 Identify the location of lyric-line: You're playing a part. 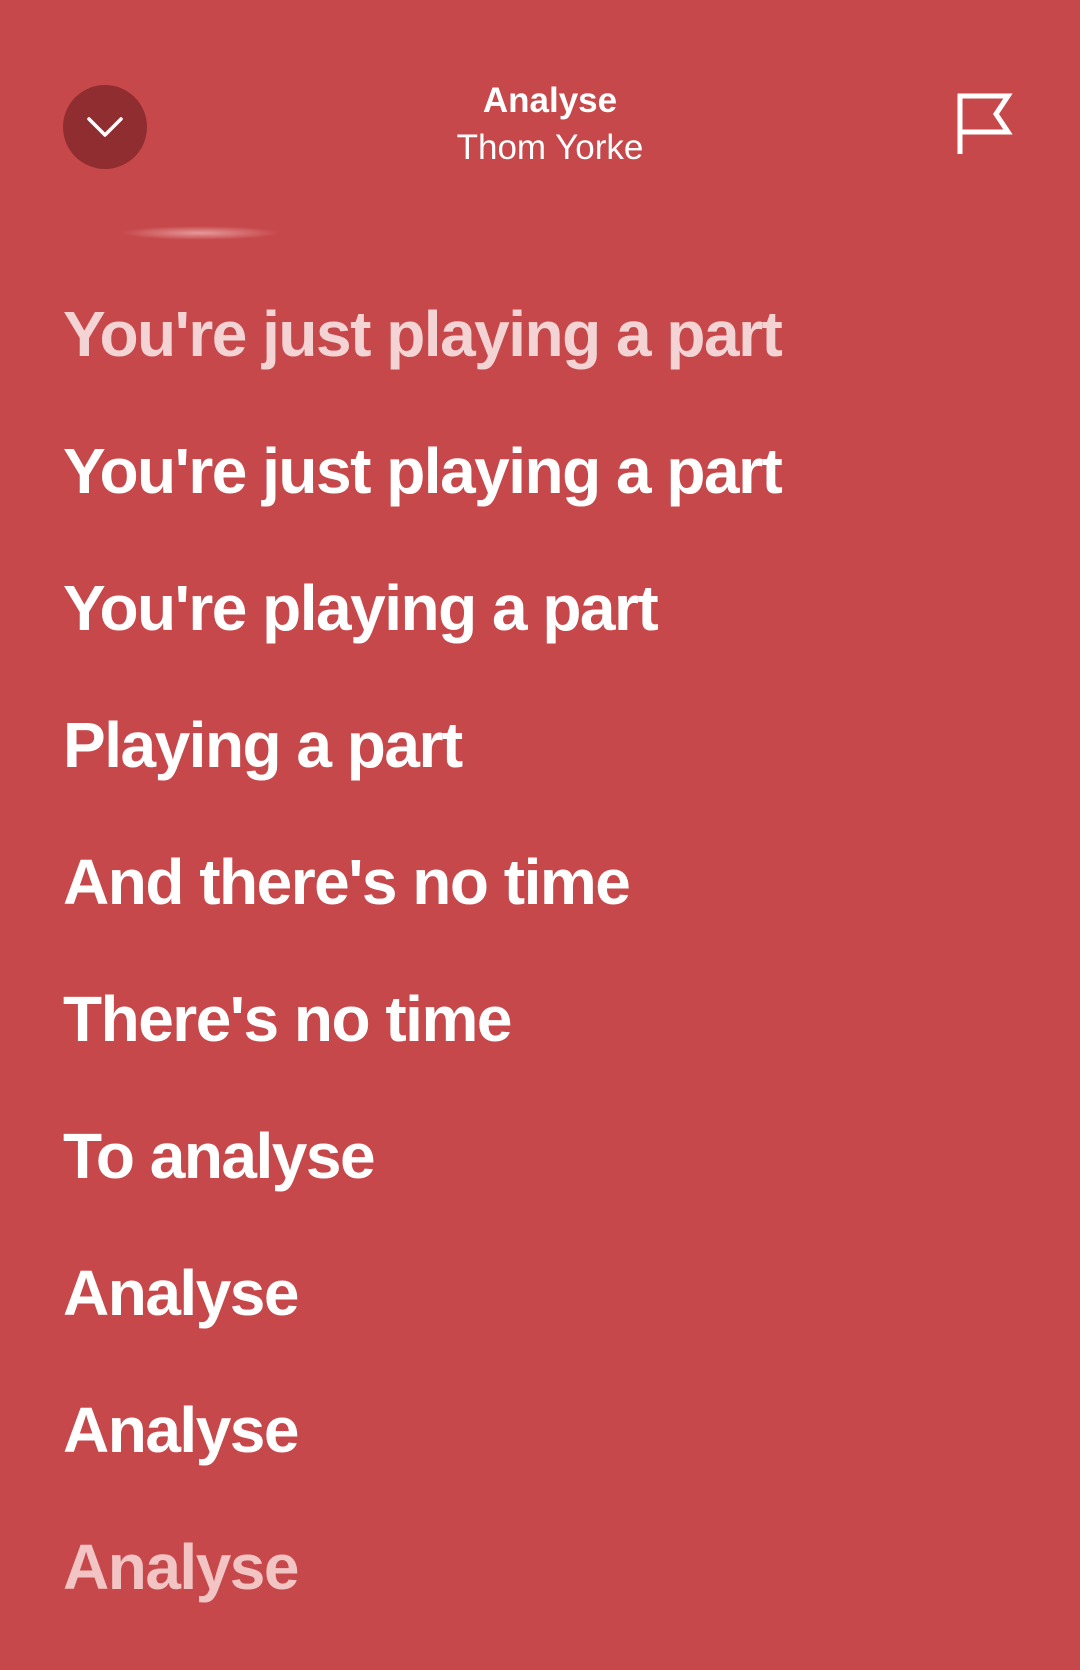
(543, 642).